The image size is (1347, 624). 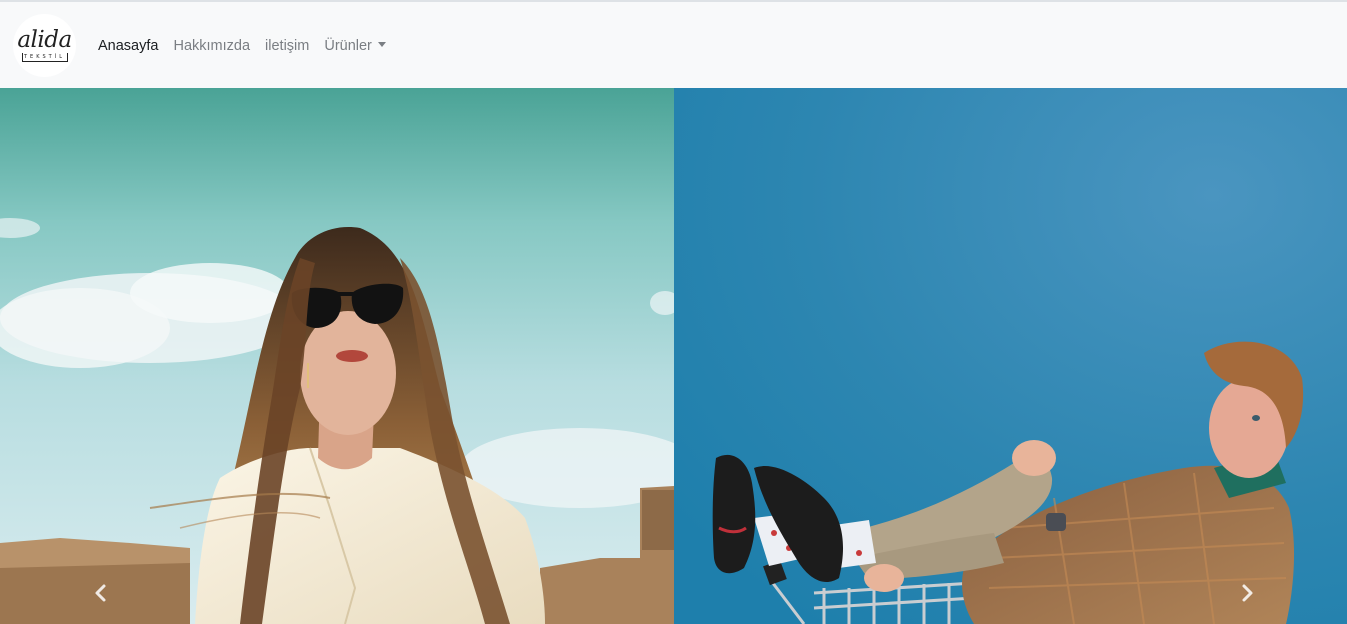 What do you see at coordinates (135, 46) in the screenshot?
I see `nav-item-home: Anasayfa` at bounding box center [135, 46].